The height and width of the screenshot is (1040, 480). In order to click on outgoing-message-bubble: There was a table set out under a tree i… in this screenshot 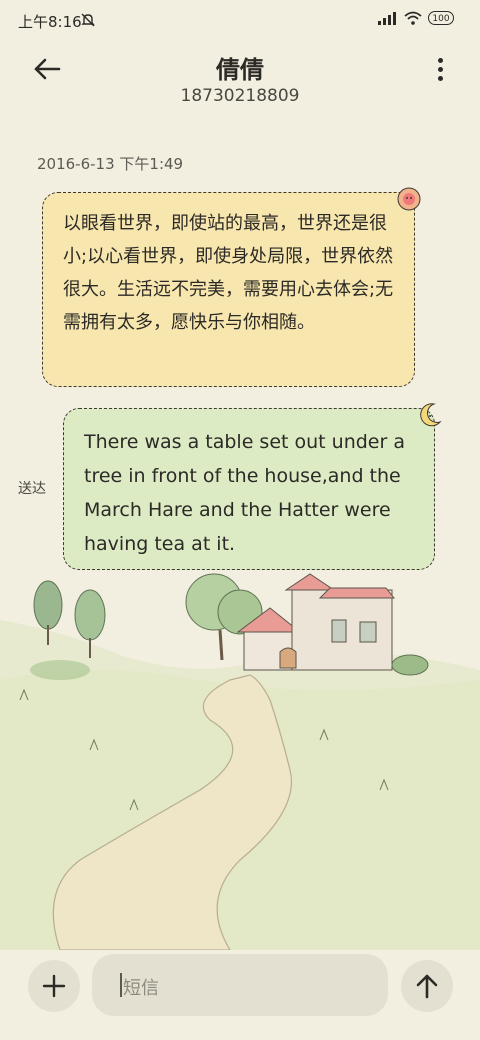, I will do `click(249, 489)`.